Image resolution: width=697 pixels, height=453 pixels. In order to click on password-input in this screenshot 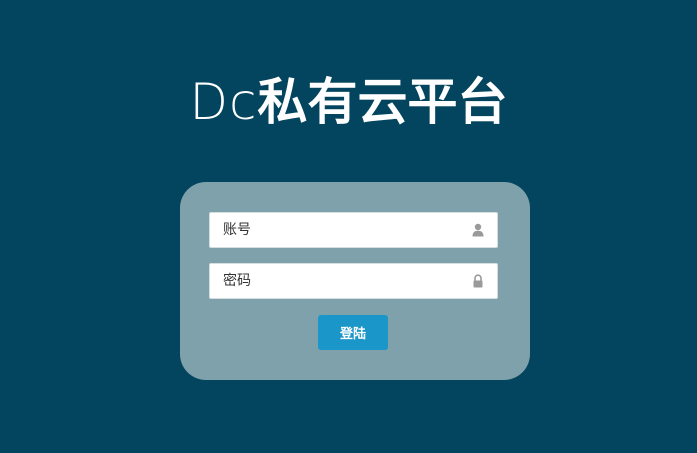, I will do `click(337, 281)`.